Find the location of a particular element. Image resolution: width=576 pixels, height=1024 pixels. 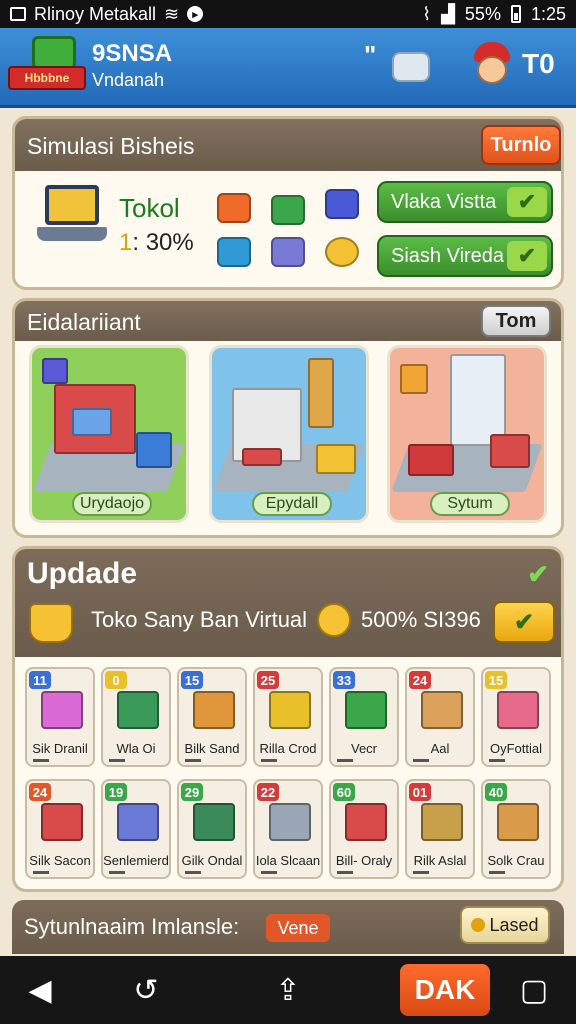

item-tile: 22 Iola Slcaan is located at coordinates (288, 829).